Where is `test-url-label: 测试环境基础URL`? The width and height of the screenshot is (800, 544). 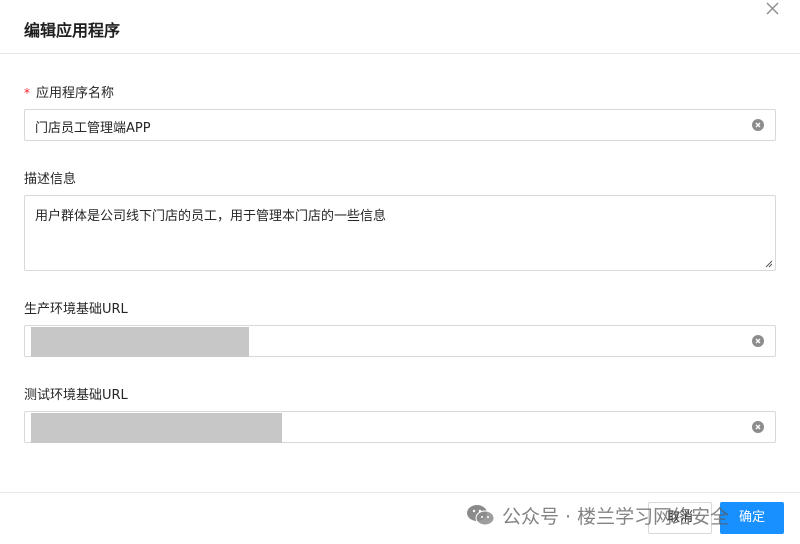 test-url-label: 测试环境基础URL is located at coordinates (76, 395).